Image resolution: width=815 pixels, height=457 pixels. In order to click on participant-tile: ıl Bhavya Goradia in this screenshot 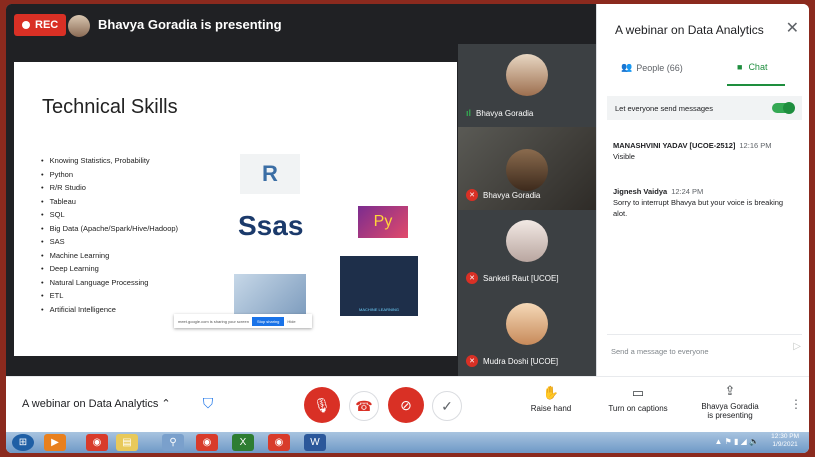, I will do `click(527, 85)`.